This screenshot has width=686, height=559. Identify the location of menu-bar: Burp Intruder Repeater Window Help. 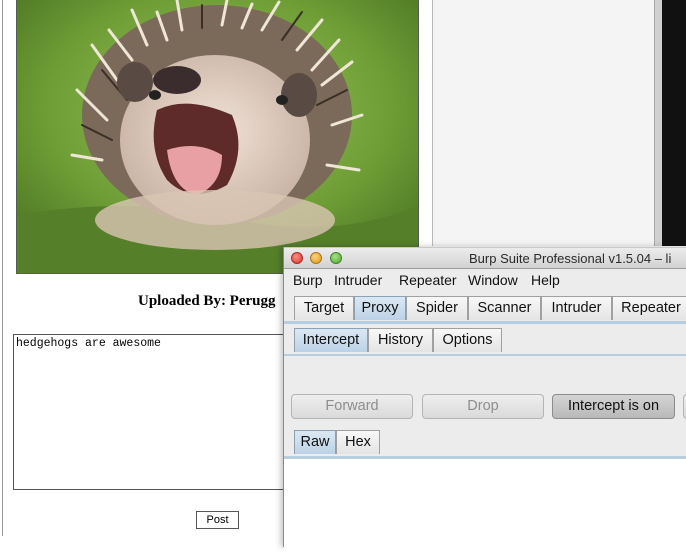
(485, 280).